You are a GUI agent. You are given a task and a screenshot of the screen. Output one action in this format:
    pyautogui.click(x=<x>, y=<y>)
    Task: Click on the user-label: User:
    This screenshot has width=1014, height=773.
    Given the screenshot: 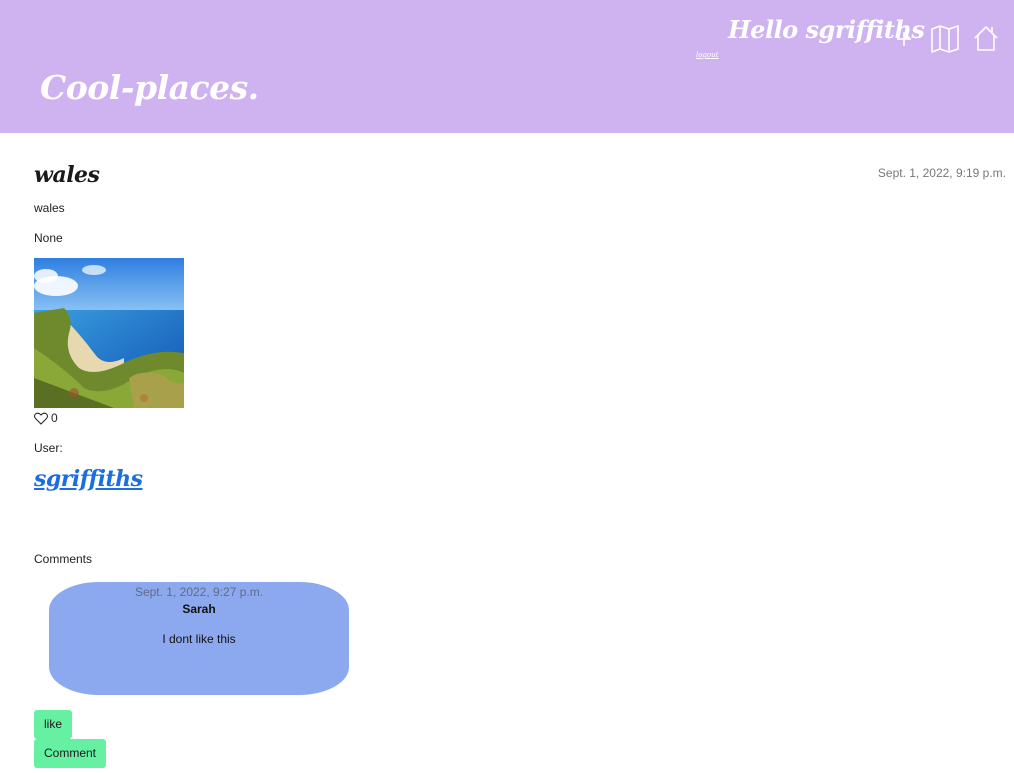 What is the action you would take?
    pyautogui.click(x=48, y=448)
    